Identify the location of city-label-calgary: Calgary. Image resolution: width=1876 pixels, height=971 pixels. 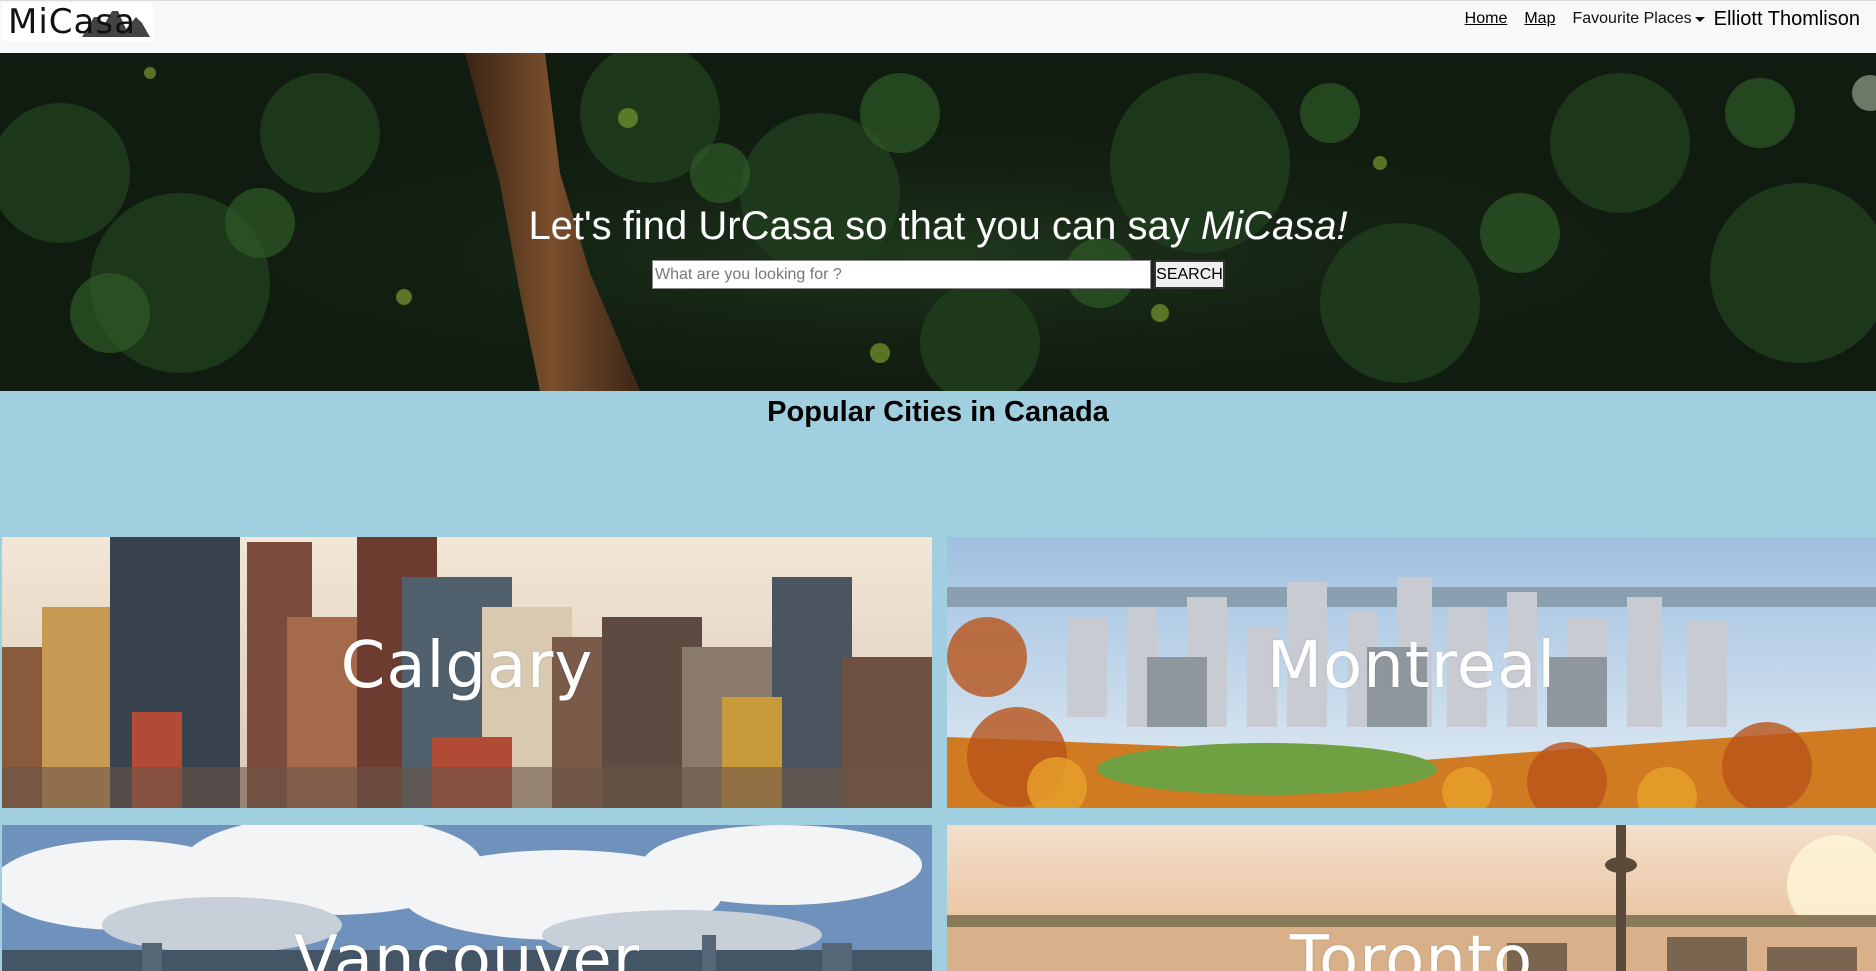
(467, 666).